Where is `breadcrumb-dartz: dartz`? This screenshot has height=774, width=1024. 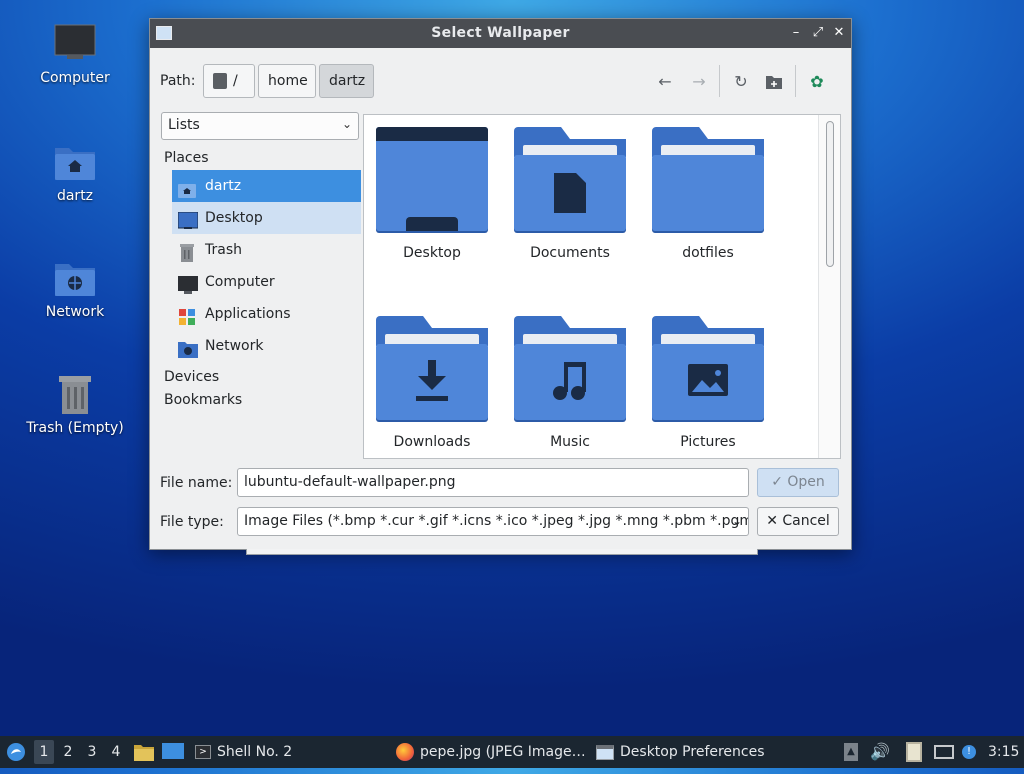
breadcrumb-dartz: dartz is located at coordinates (346, 81).